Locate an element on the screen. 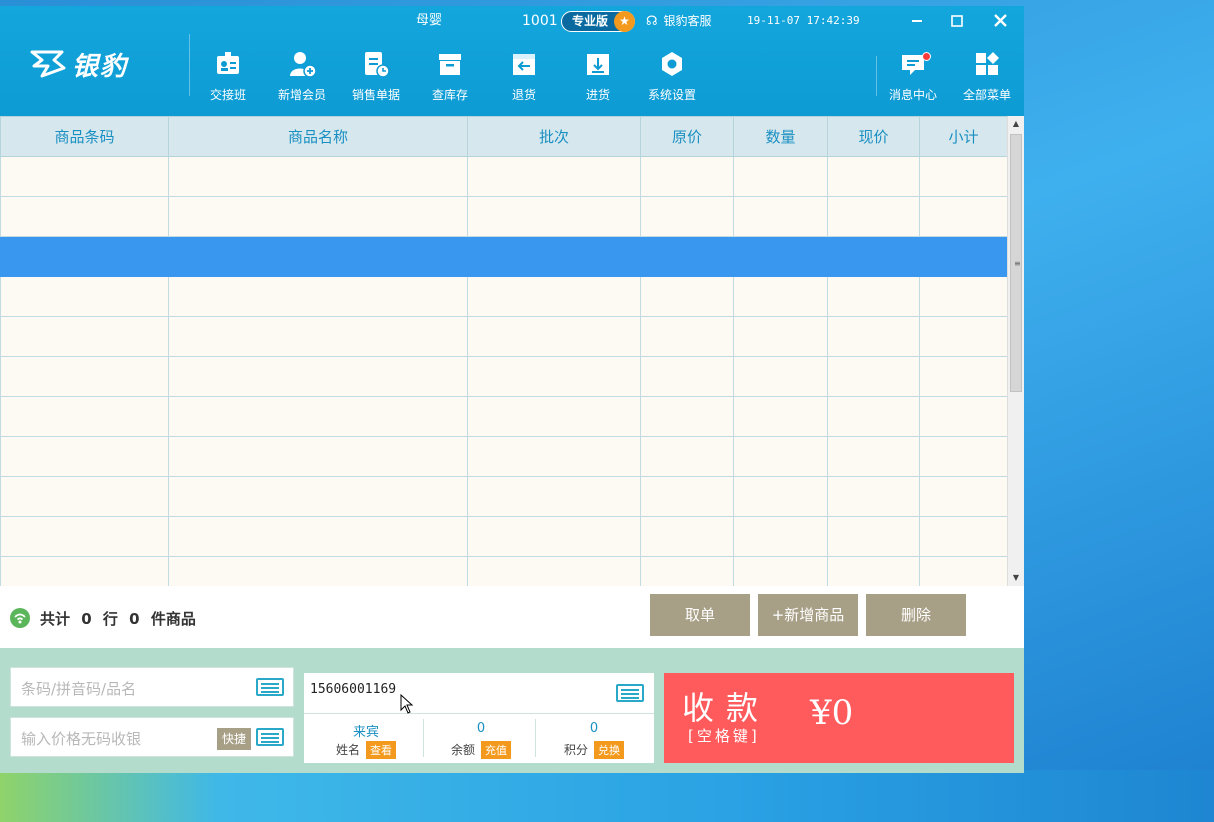 The image size is (1214, 822). nav-return: 退货 is located at coordinates (524, 76).